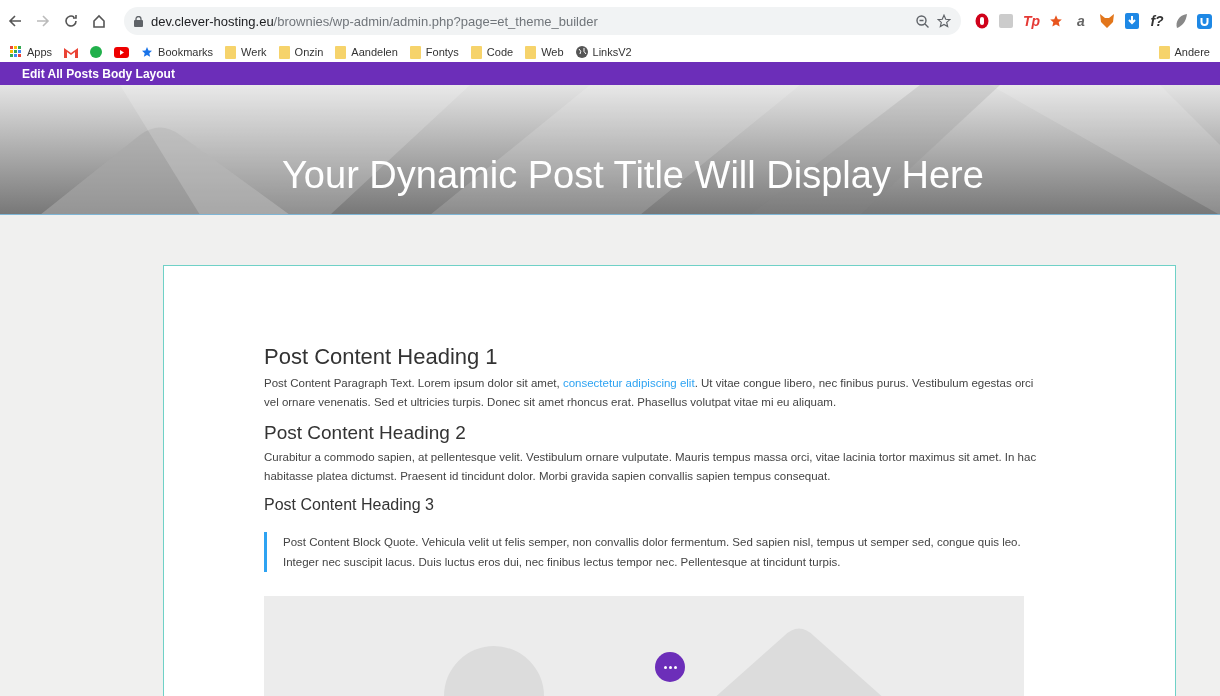  I want to click on paragraph: Post Content Paragraph Text. Lorem ipsum dolor sit amet, consectetur adipiscing elit. Ut vitae congue libero, nec finibus purus. Vestibulum egestas orci vel ornare venenatis. Sed et ultricies turpis. Donec sit amet rhoncus erat. Phasellus volutpat vitae mi eu aliquam., so click(649, 393).